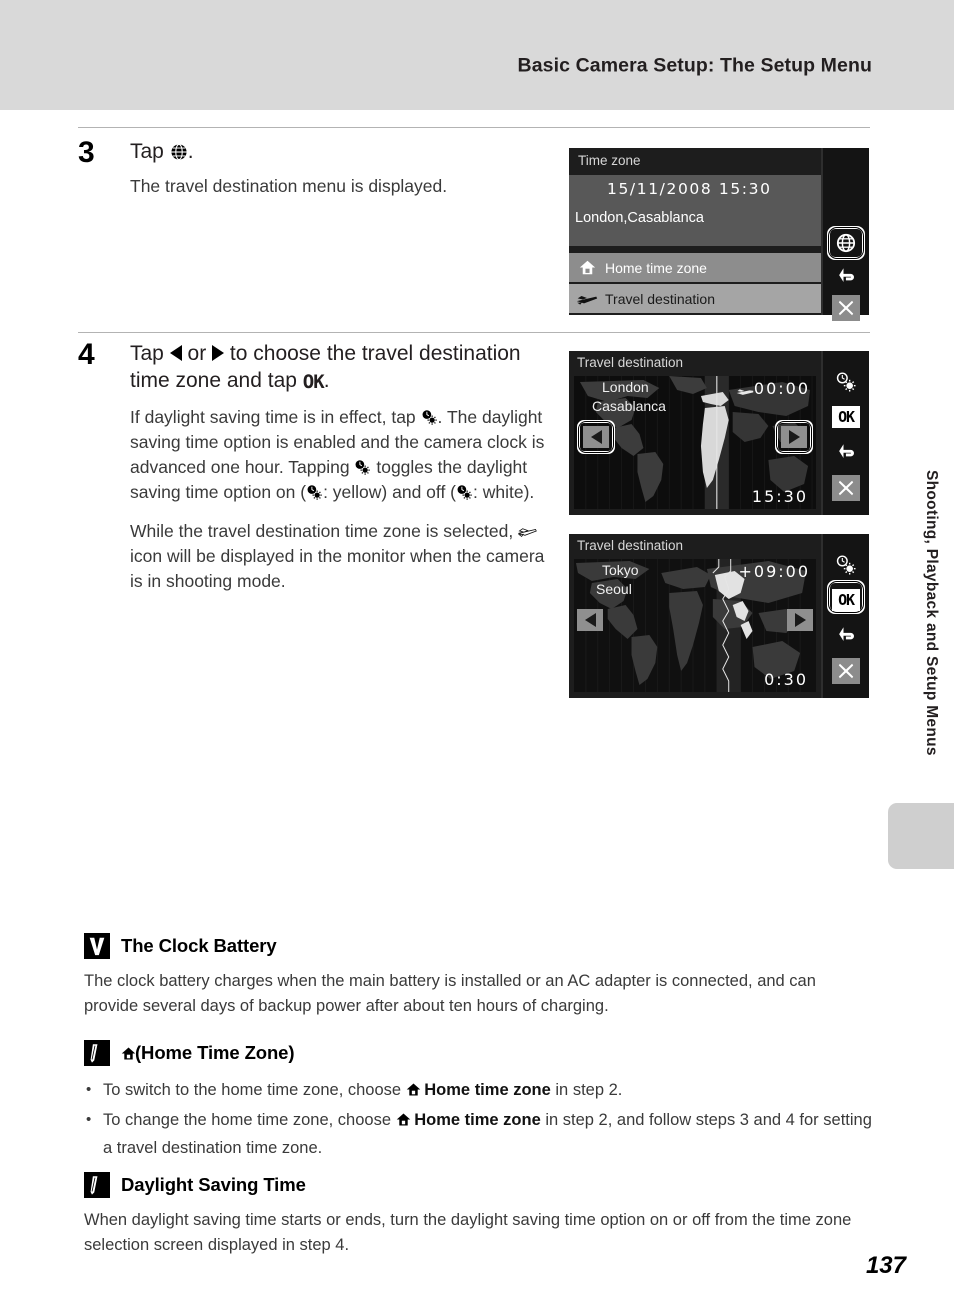  What do you see at coordinates (587, 299) in the screenshot?
I see `plane-icon` at bounding box center [587, 299].